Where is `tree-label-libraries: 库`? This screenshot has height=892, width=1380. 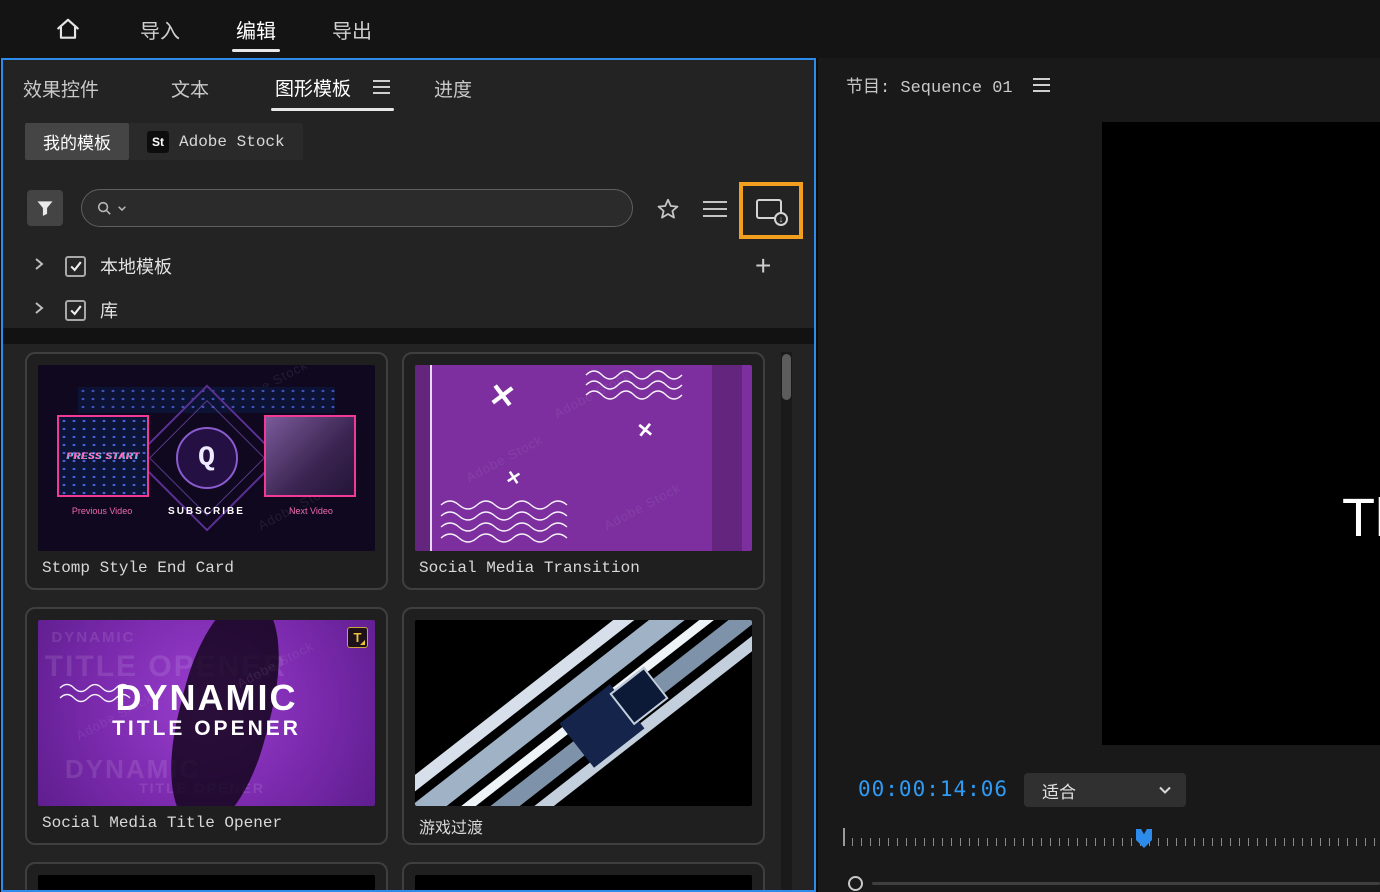
tree-label-libraries: 库 is located at coordinates (109, 311).